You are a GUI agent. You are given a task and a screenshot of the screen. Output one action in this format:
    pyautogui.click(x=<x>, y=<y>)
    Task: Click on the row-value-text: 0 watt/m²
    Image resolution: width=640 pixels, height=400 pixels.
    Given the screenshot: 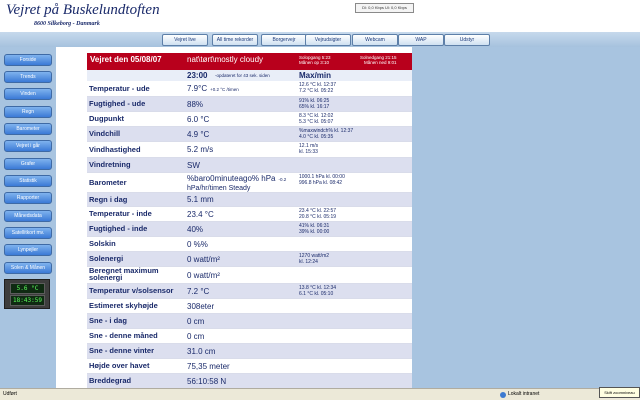 What is the action you would take?
    pyautogui.click(x=203, y=275)
    